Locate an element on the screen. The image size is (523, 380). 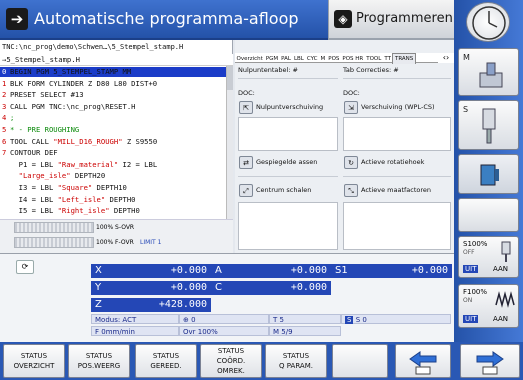
program-line: 6 TOOL CALL "MILL_D16_ROUGH" Z S9550 is located at coordinates (113, 142).